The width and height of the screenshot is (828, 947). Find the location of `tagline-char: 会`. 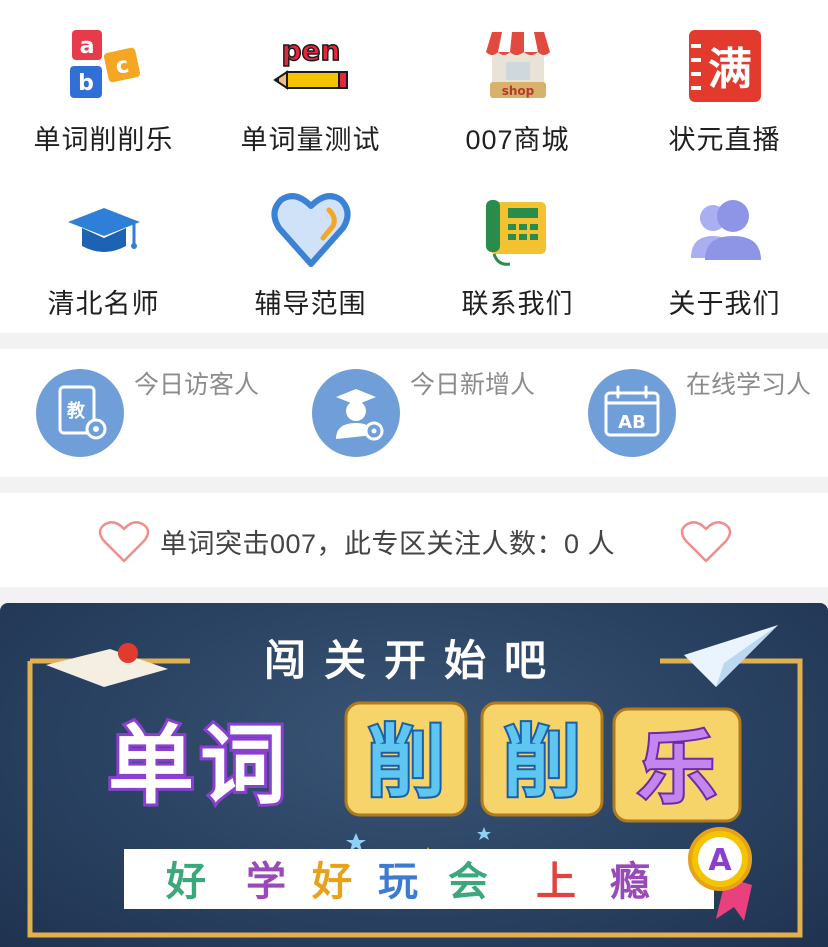

tagline-char: 会 is located at coordinates (468, 882).